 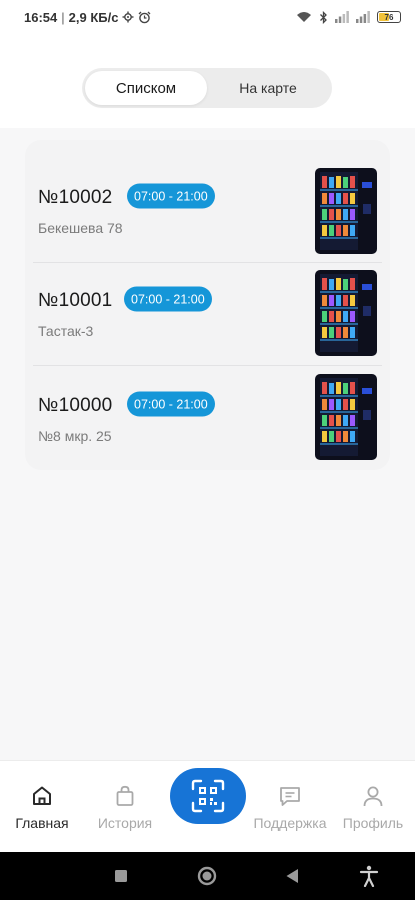 I want to click on status-right: 76, so click(x=348, y=17).